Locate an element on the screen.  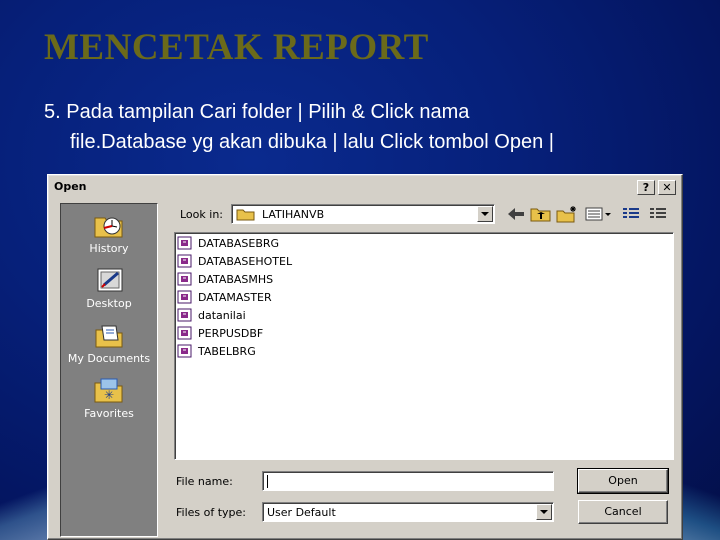
help-button: ? is located at coordinates (646, 187).